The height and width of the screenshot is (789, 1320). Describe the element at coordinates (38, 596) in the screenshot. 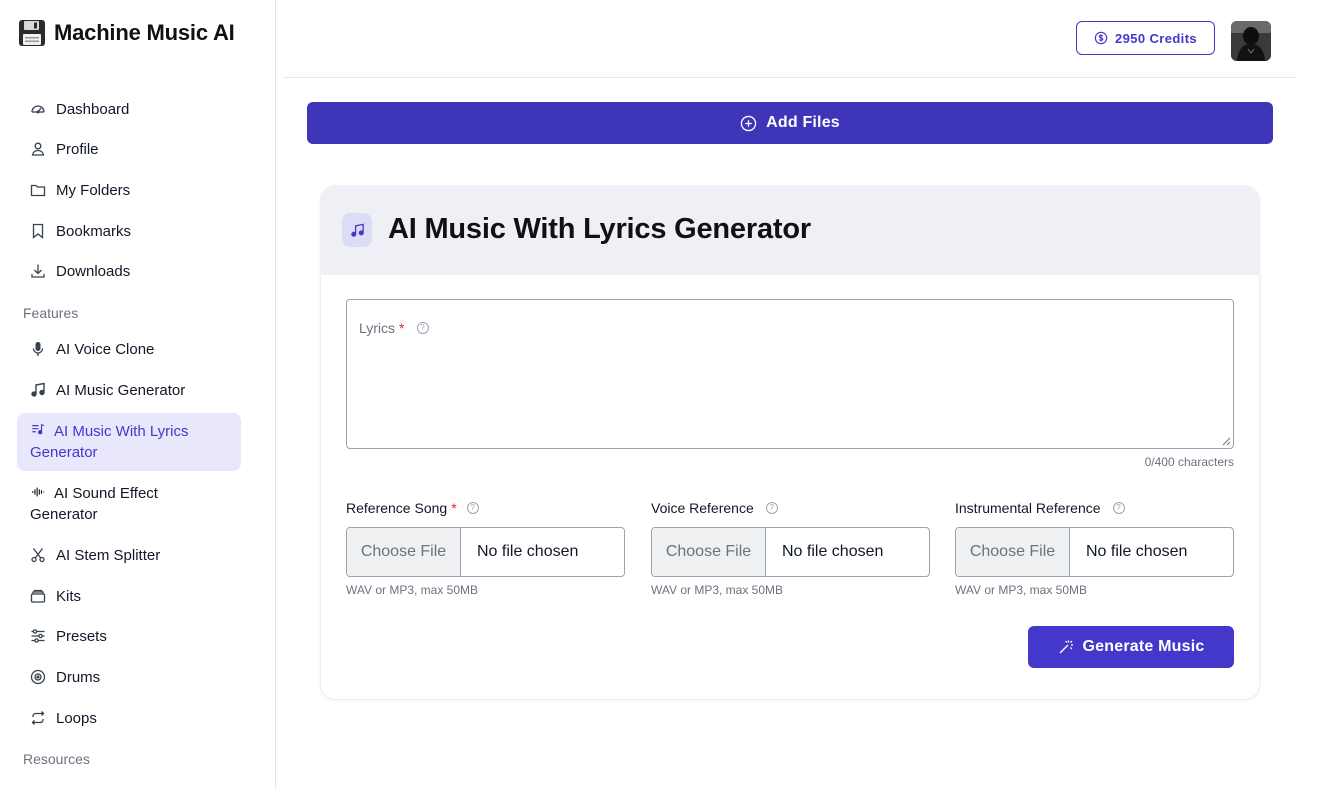

I see `kit-box-icon` at that location.